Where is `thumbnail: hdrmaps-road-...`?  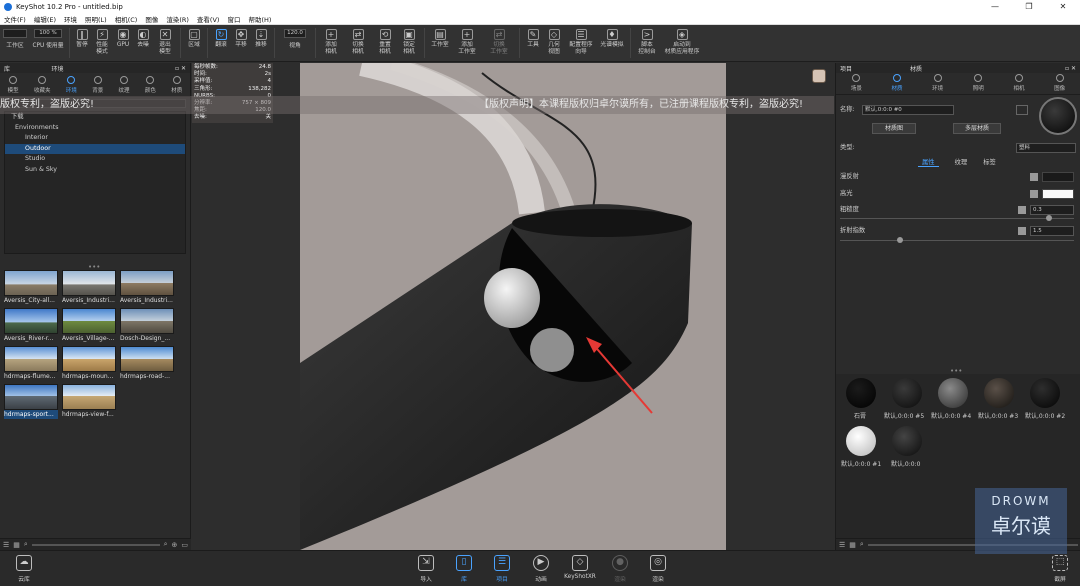 thumbnail: hdrmaps-road-... is located at coordinates (147, 363).